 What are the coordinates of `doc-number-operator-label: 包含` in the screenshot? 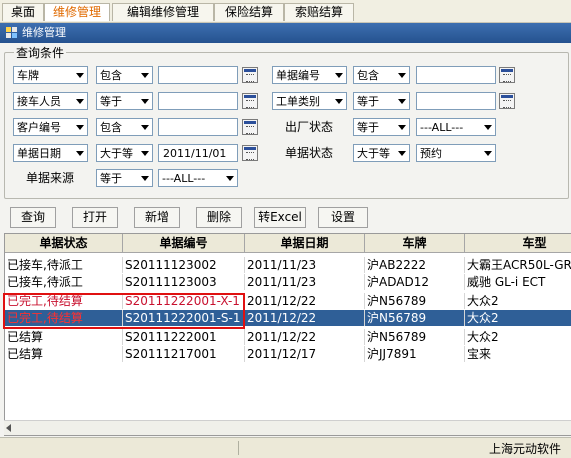 It's located at (368, 75).